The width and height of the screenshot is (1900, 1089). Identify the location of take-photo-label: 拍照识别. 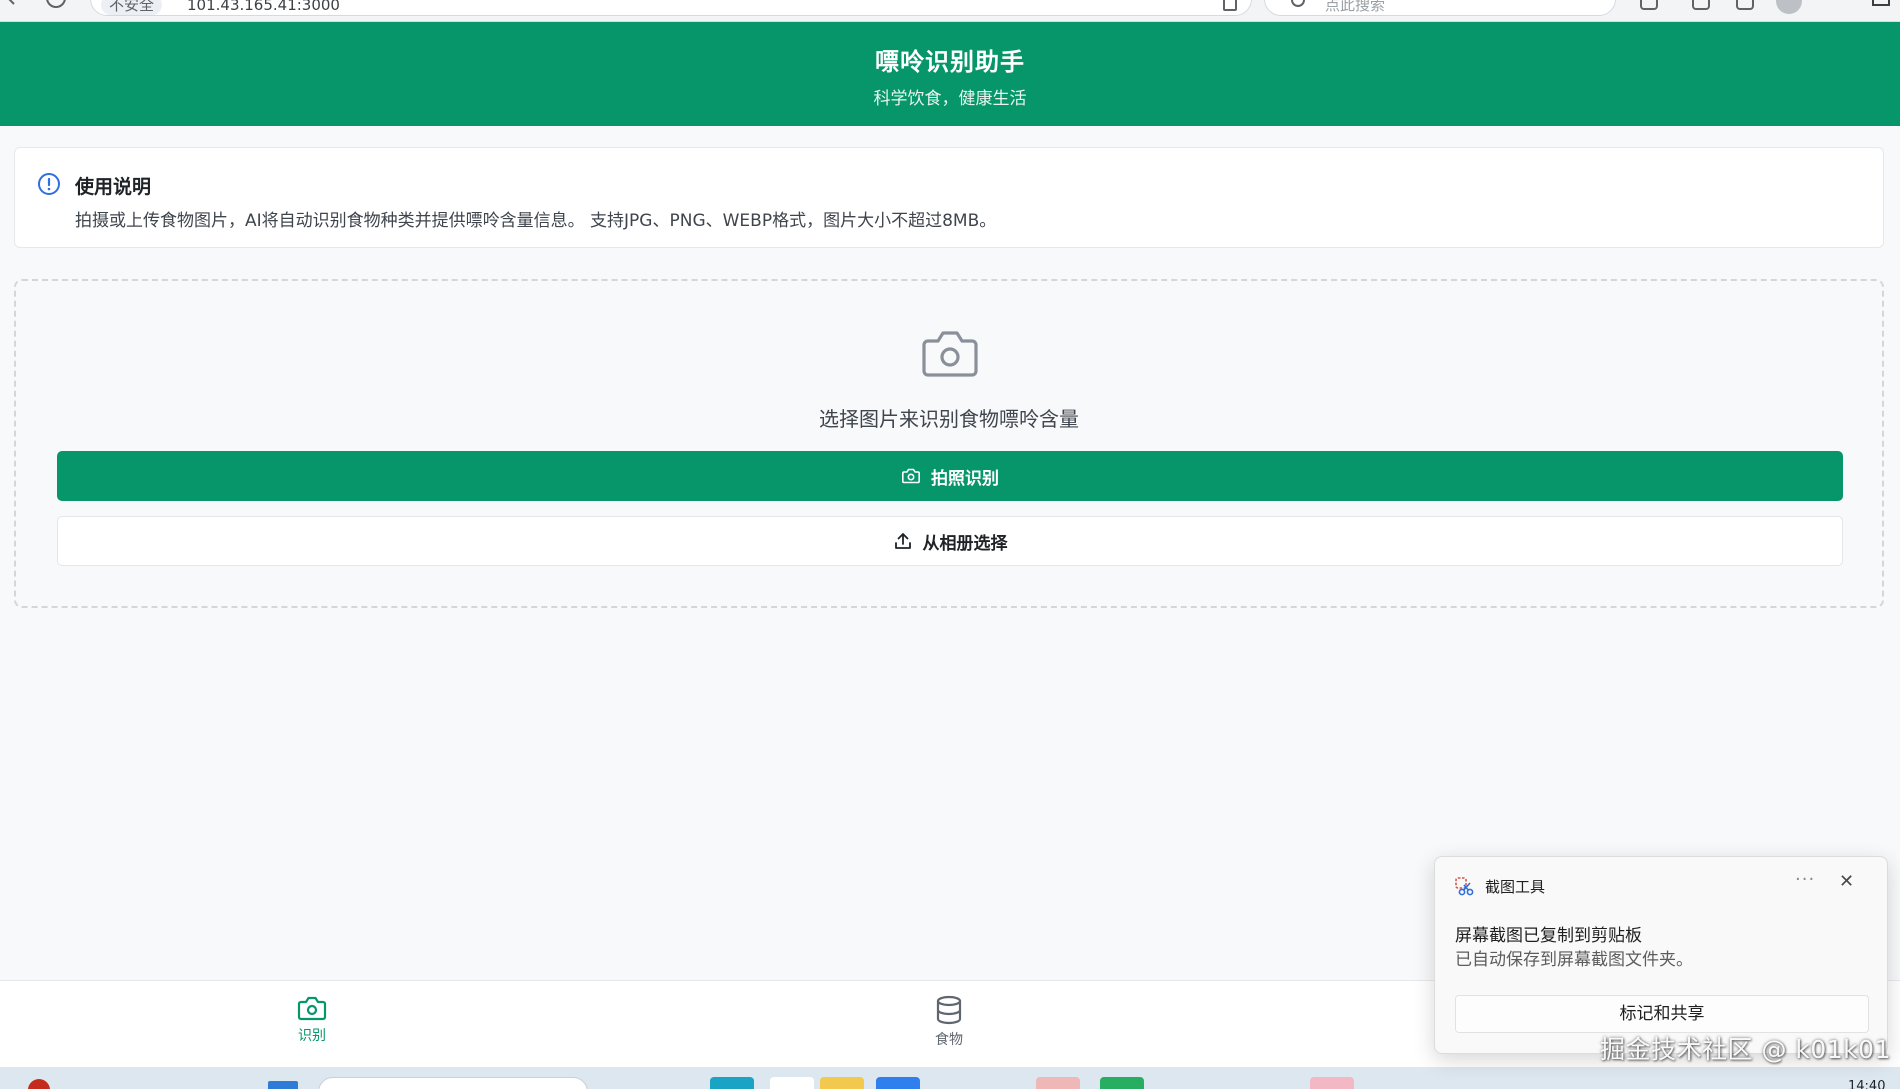
(965, 478).